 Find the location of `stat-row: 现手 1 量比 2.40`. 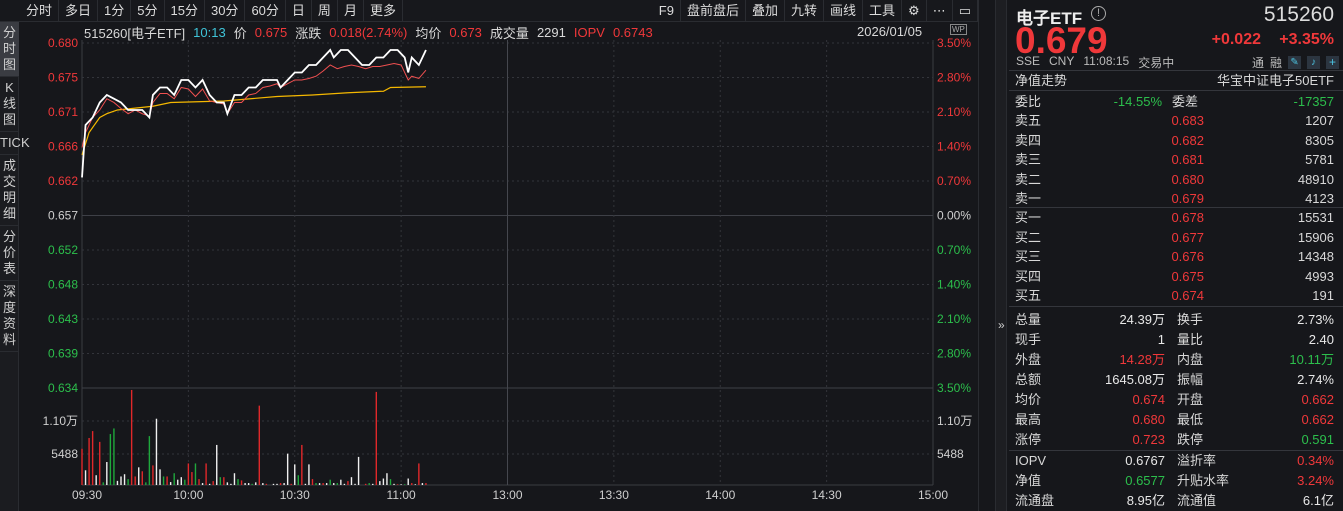

stat-row: 现手 1 量比 2.40 is located at coordinates (1175, 339).